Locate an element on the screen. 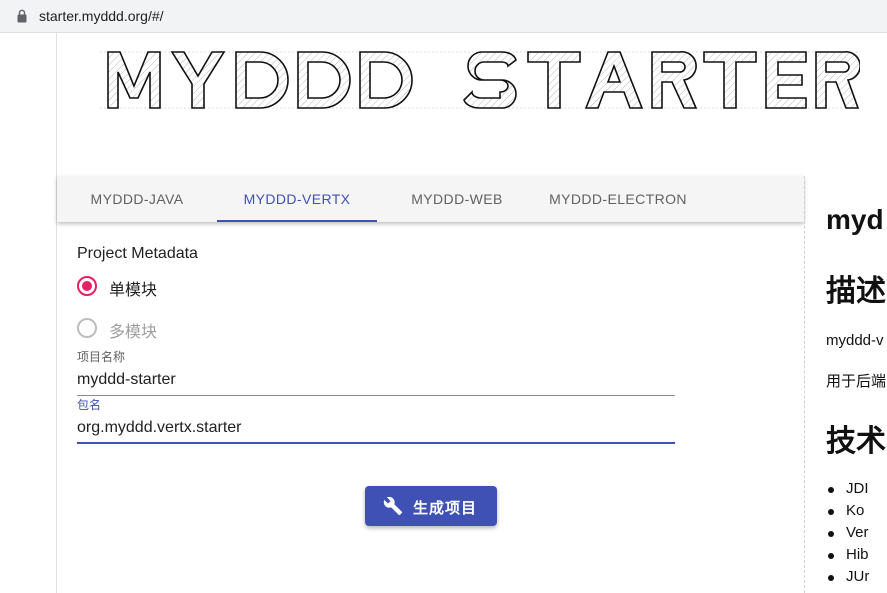 Image resolution: width=887 pixels, height=593 pixels. readme-list-item: Ko is located at coordinates (846, 510).